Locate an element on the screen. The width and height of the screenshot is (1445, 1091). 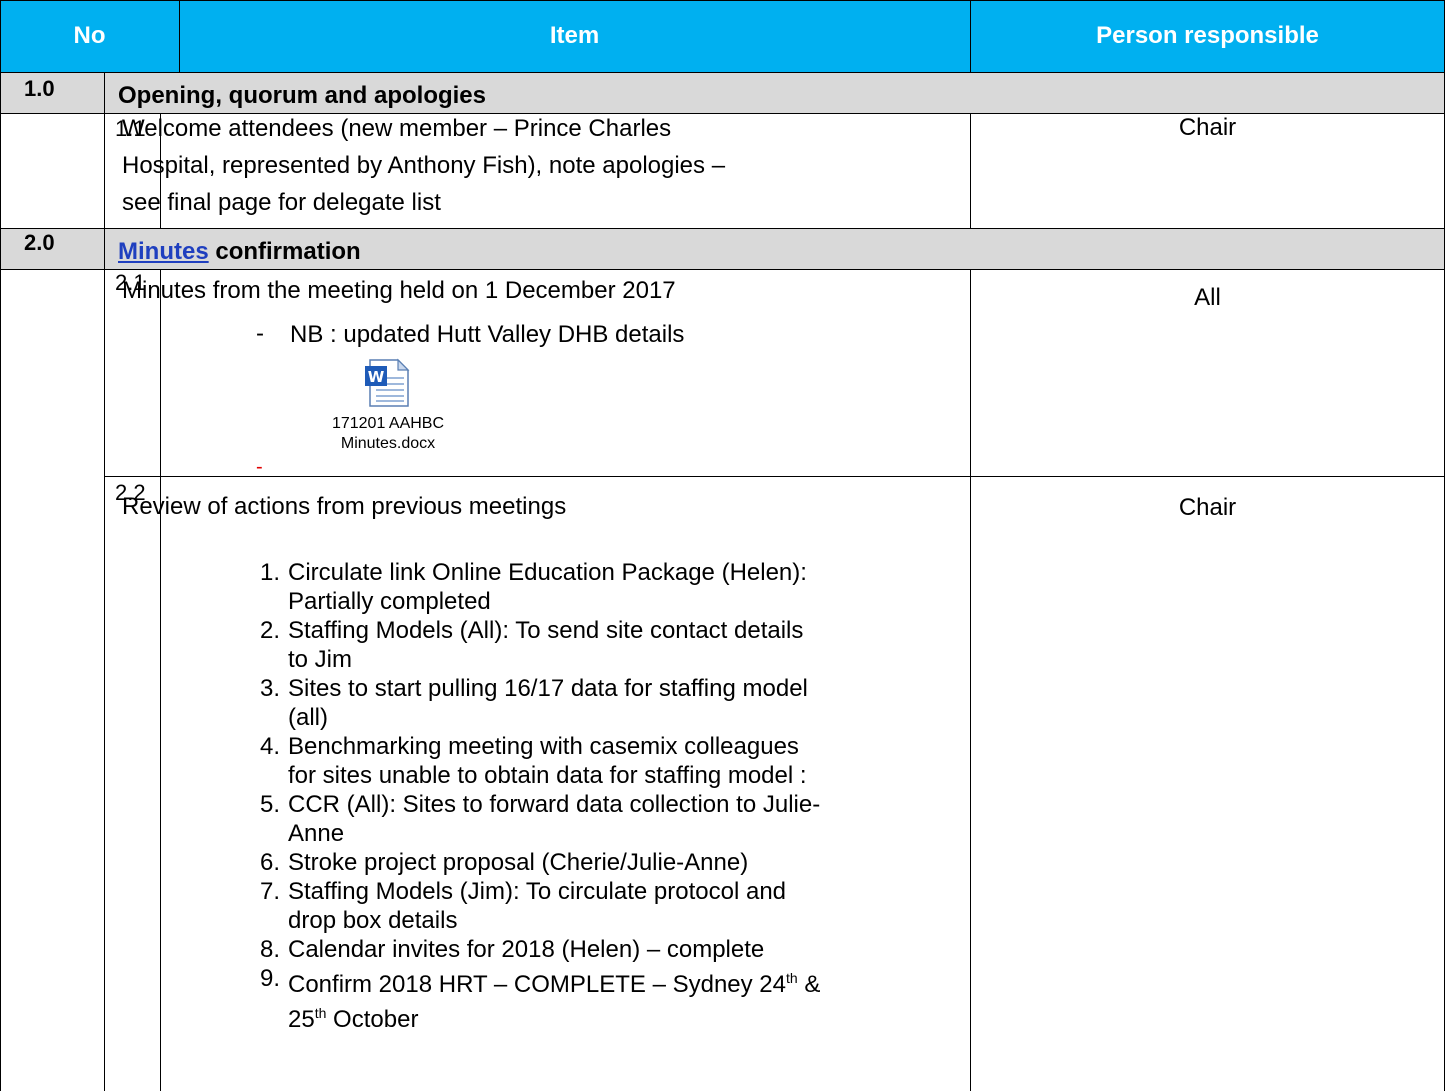
person-responsible: All is located at coordinates (1207, 297).